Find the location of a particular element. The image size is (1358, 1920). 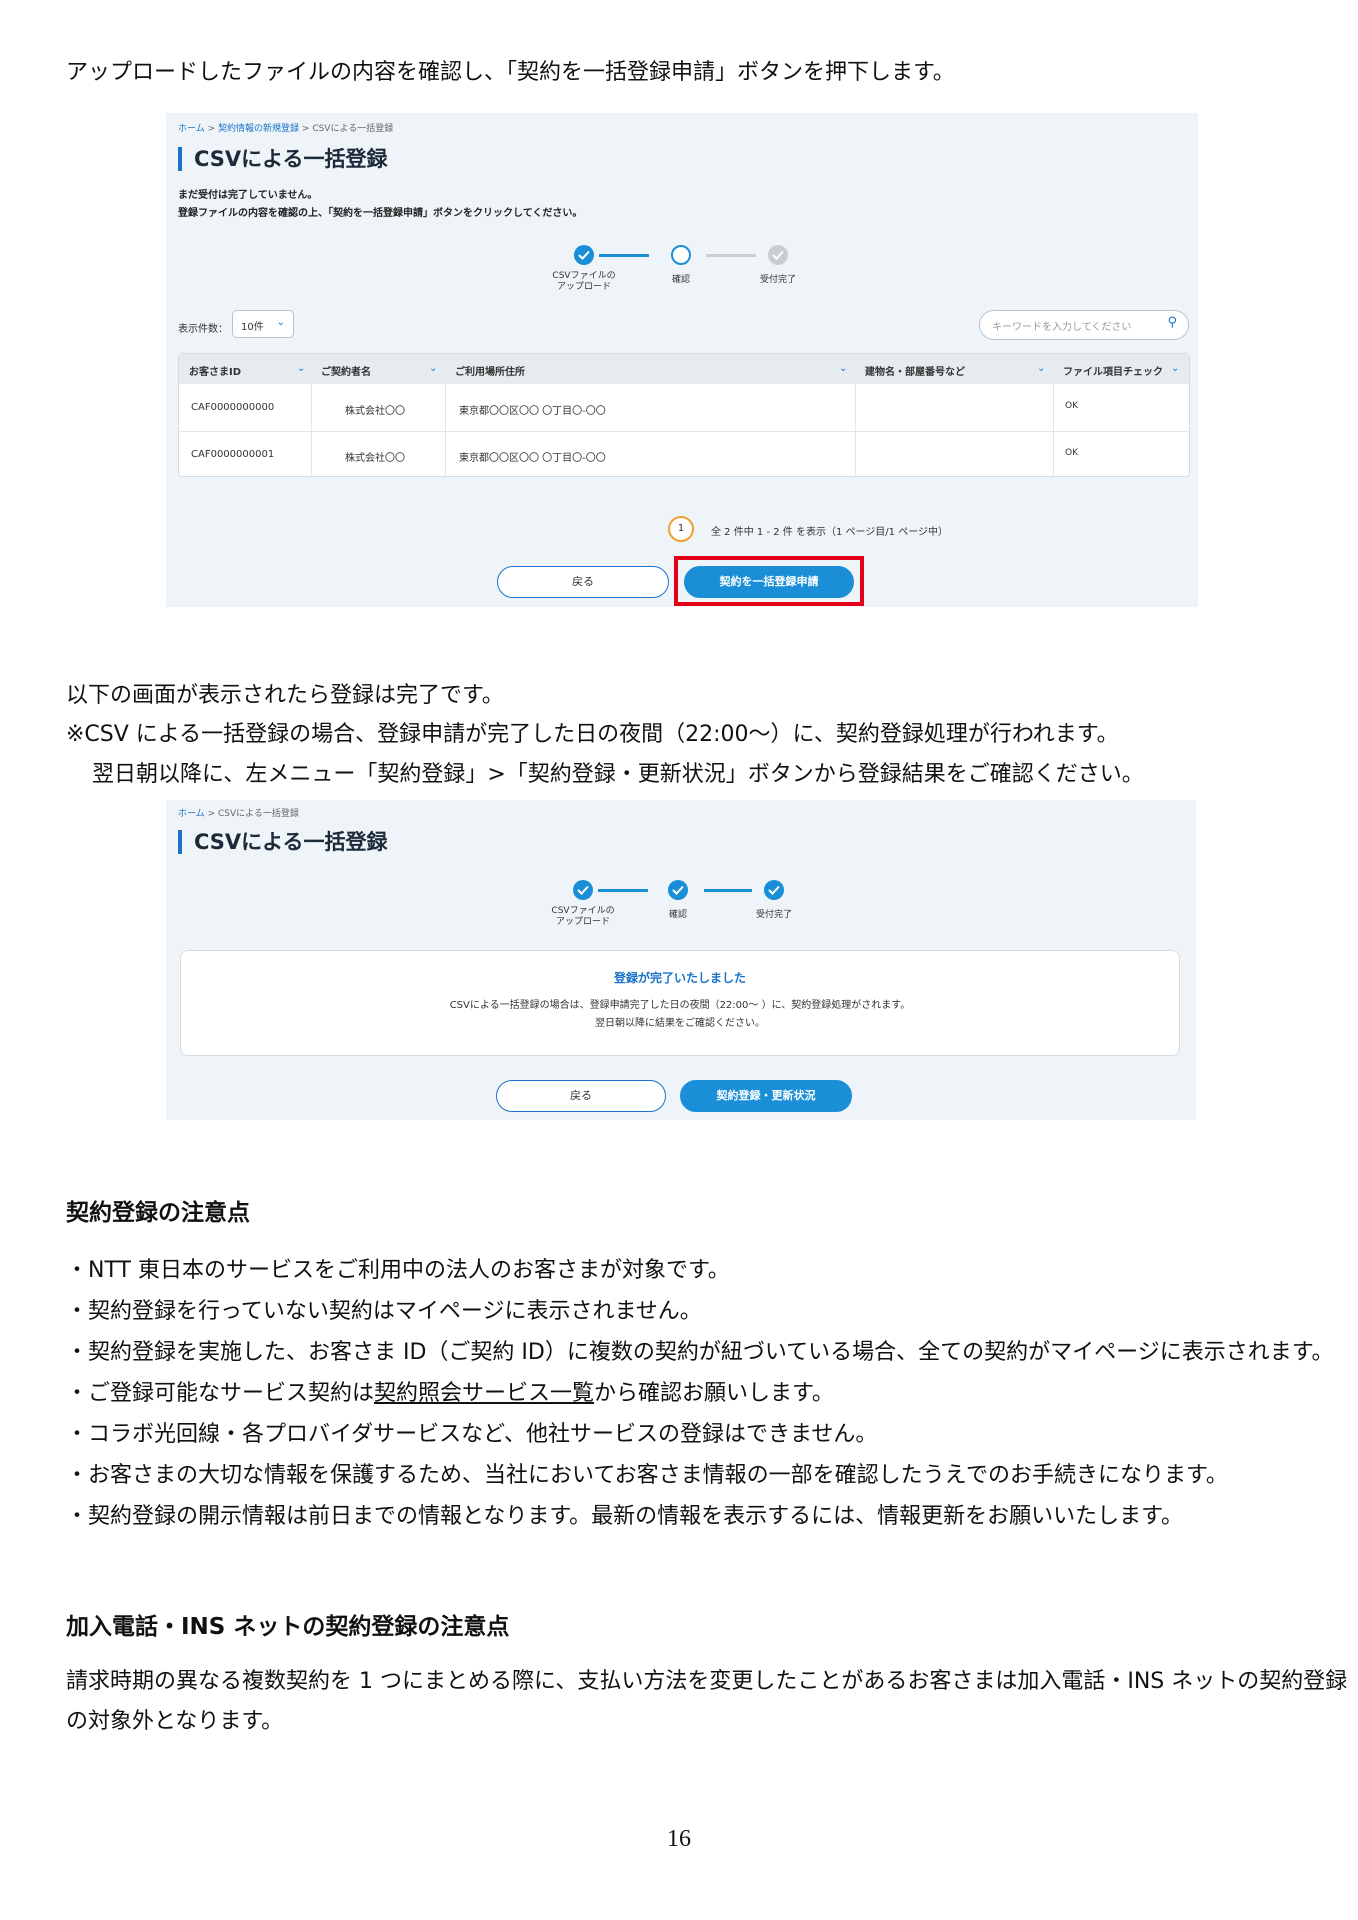

display-count-select: 10件 ⌄ is located at coordinates (263, 324).